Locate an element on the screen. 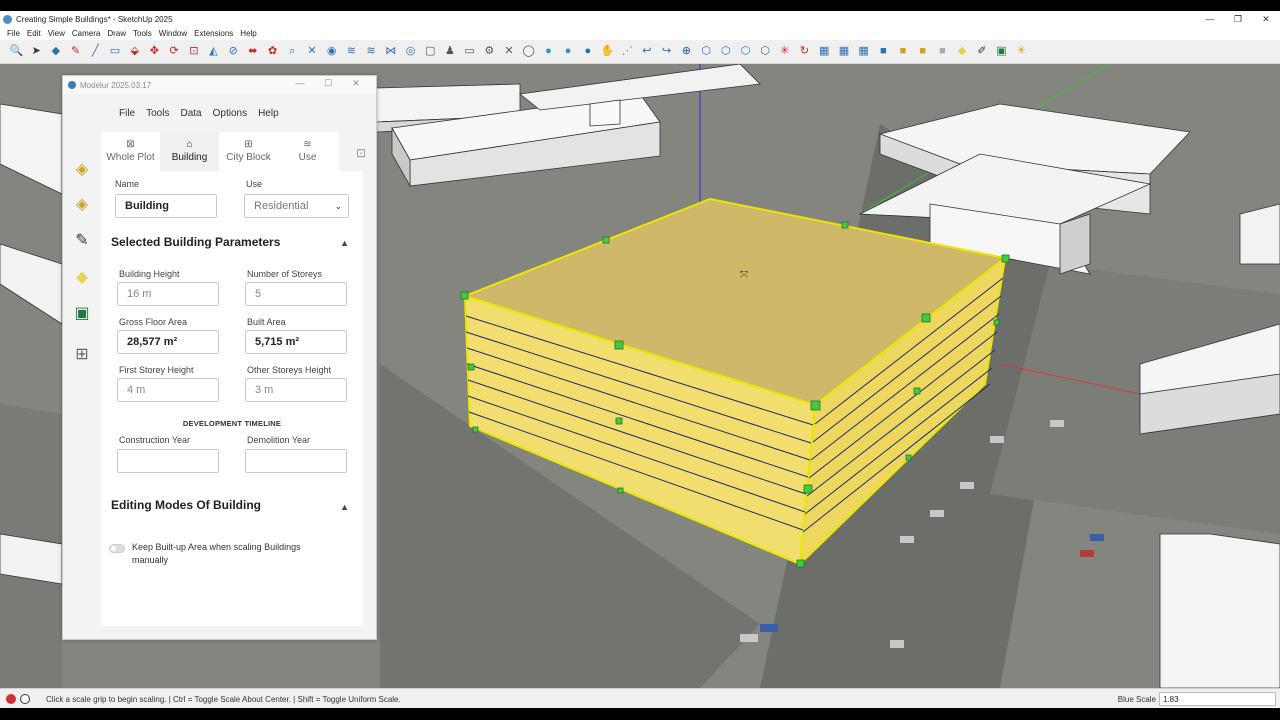 The image size is (1280, 720). construction-year-input is located at coordinates (168, 461).